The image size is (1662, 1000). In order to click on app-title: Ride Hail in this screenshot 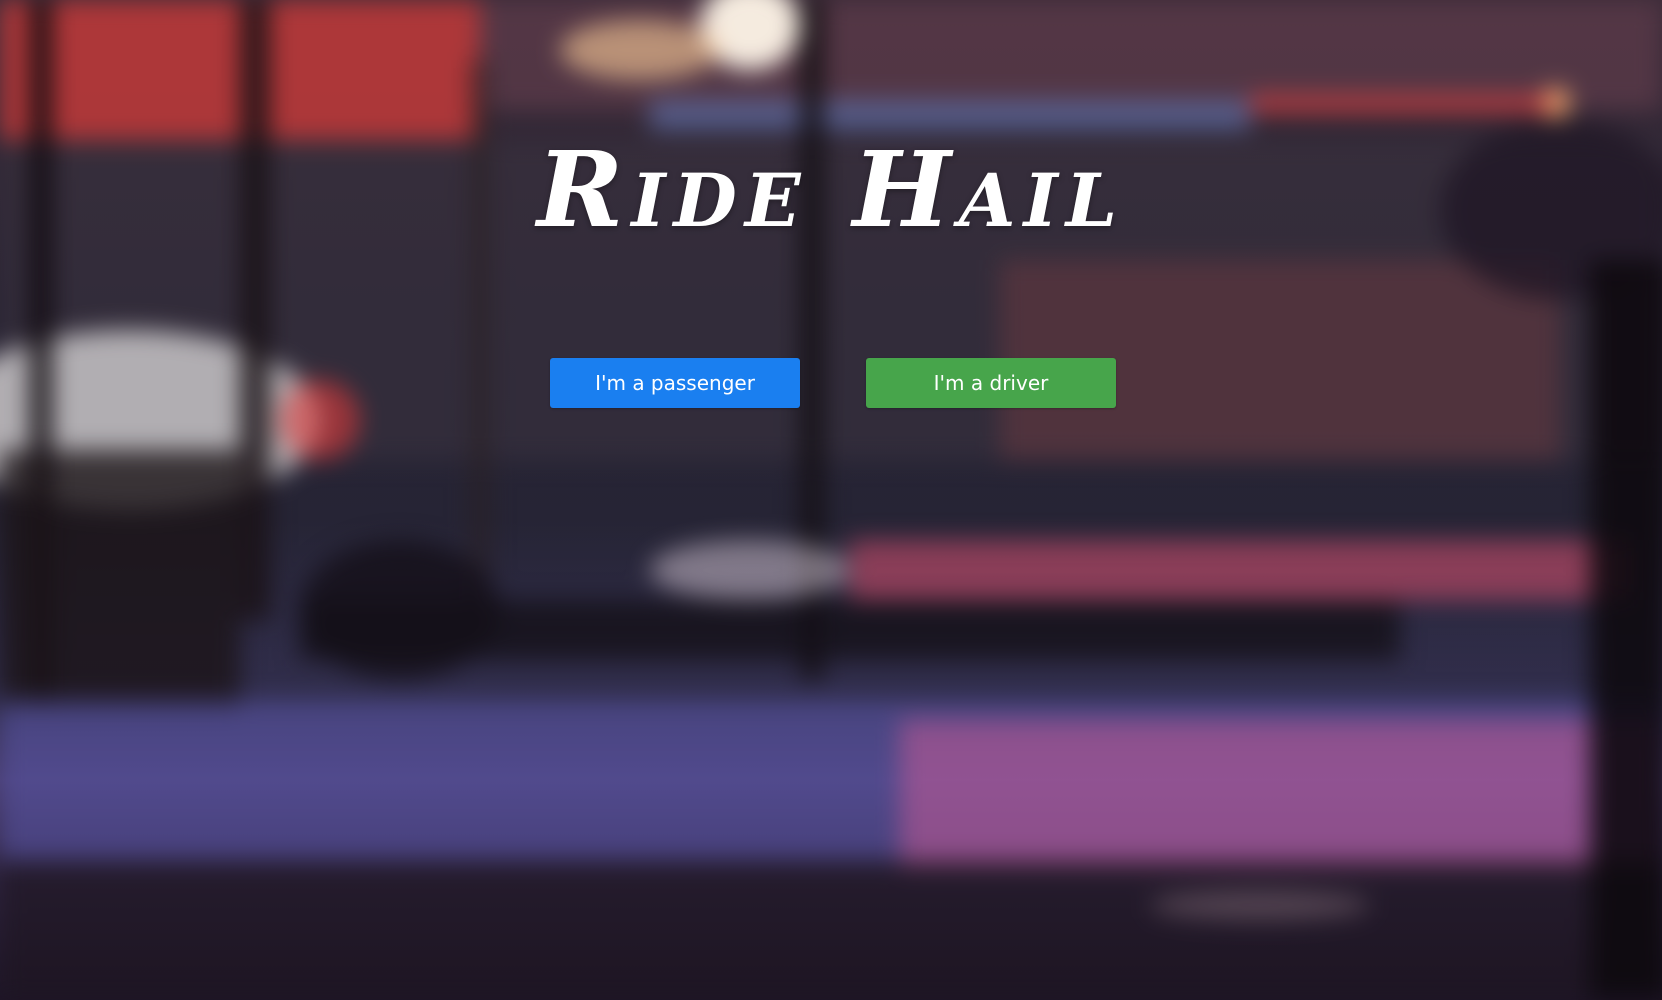, I will do `click(831, 189)`.